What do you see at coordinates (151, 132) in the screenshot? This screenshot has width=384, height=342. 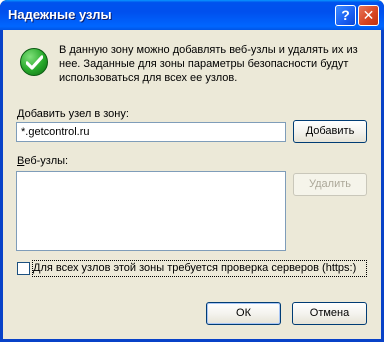 I see `add-site-input: *.getcontrol.ru` at bounding box center [151, 132].